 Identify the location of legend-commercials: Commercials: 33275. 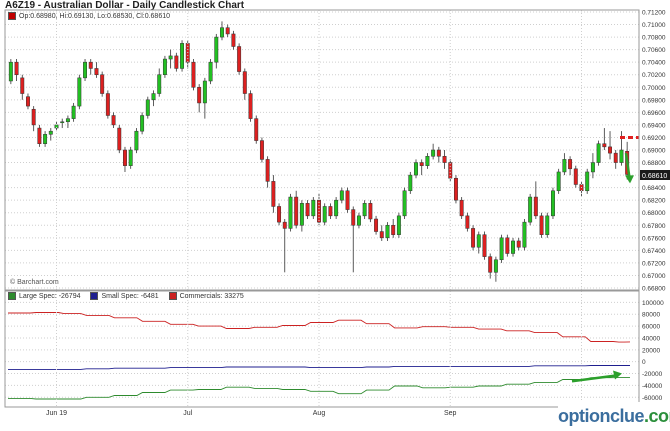
(206, 296).